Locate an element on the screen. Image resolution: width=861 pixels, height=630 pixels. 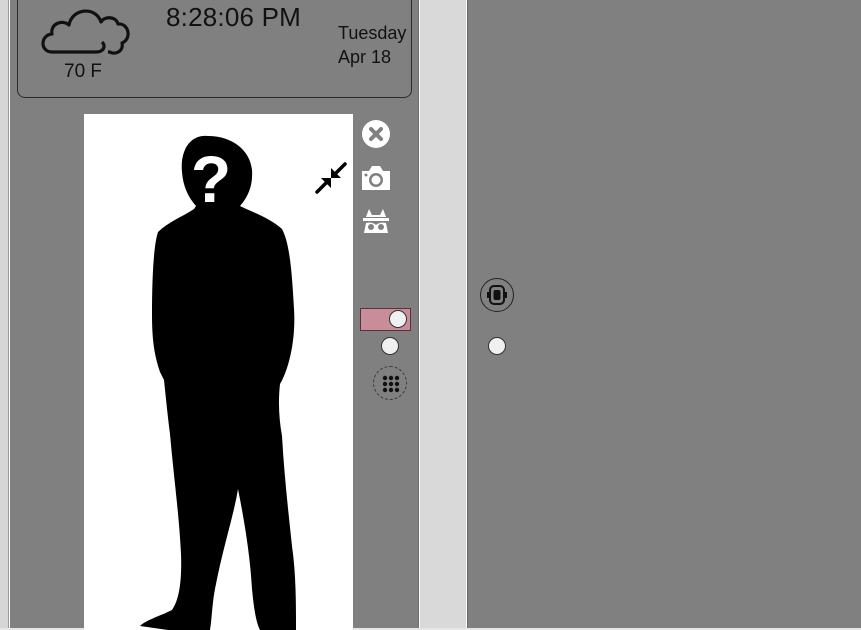
toggle-switch is located at coordinates (385, 319).